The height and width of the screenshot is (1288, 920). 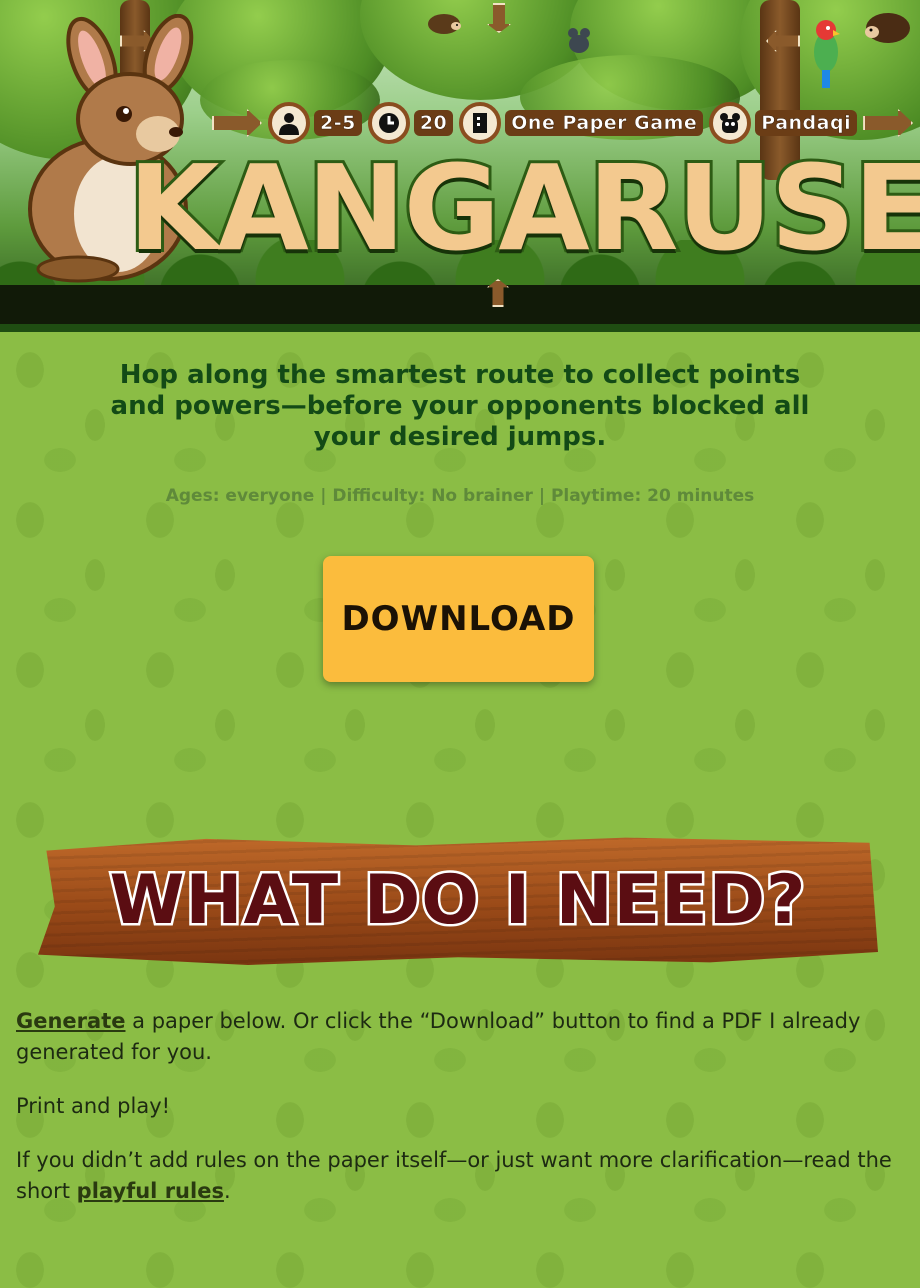 What do you see at coordinates (827, 54) in the screenshot?
I see `parrot-icon` at bounding box center [827, 54].